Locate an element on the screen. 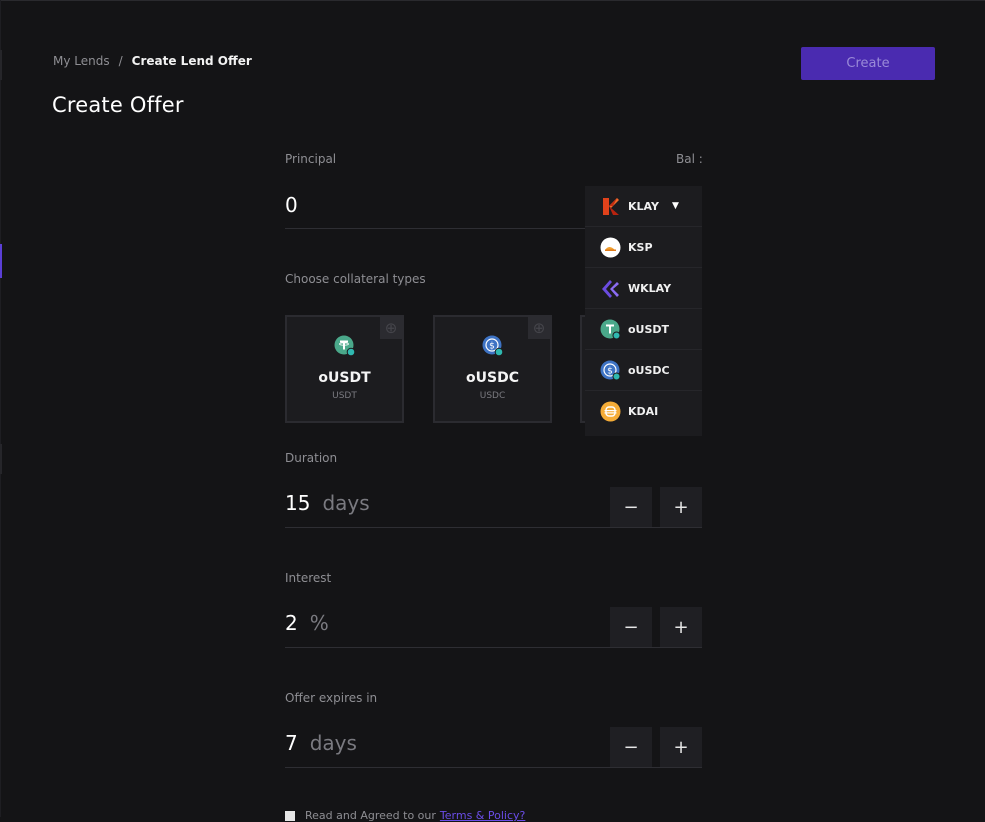 The image size is (985, 822). expires-label: Offer expires in is located at coordinates (331, 698).